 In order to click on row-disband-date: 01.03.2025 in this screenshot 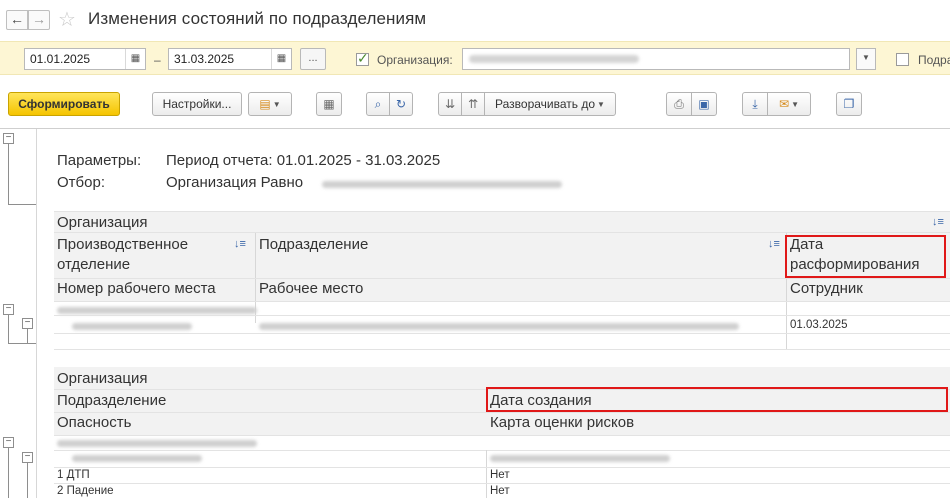, I will do `click(819, 325)`.